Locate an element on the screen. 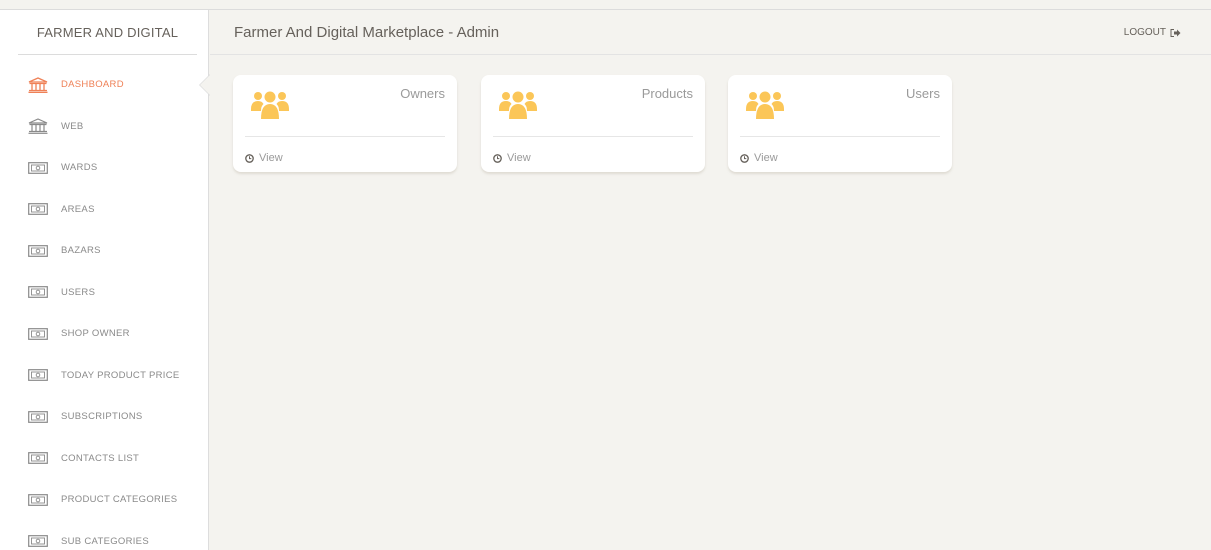 Image resolution: width=1211 pixels, height=550 pixels. sign-out-icon is located at coordinates (1175, 32).